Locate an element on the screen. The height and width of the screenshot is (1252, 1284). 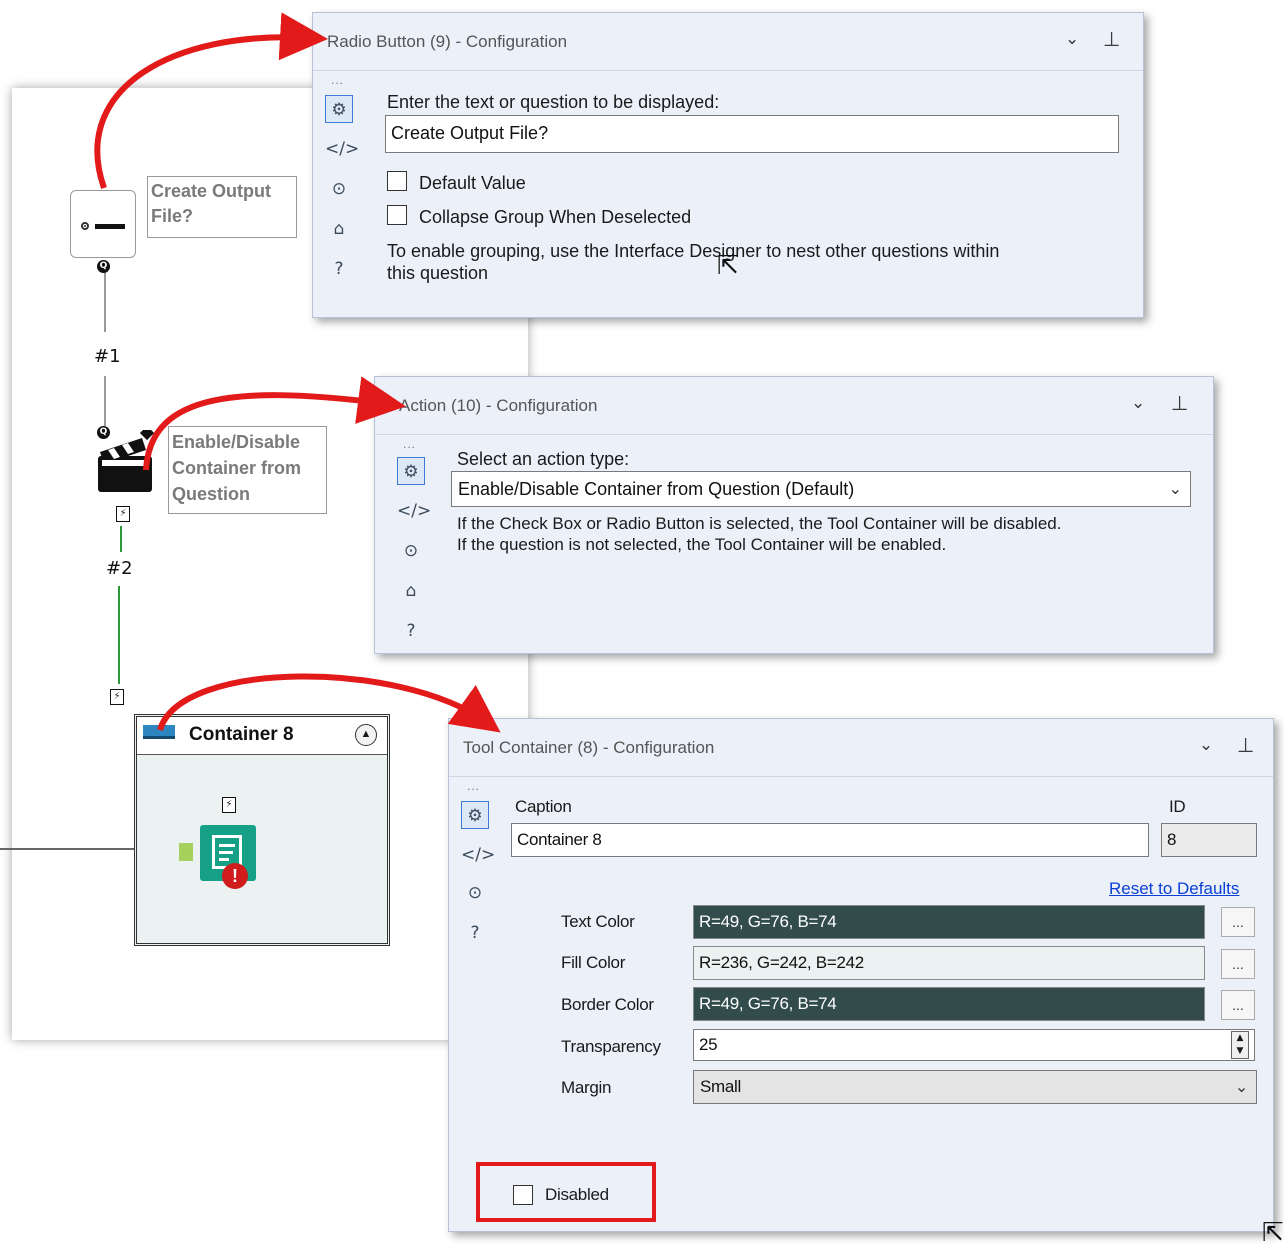
action-annotation: Enable/Disable Container from Question is located at coordinates (247, 470).